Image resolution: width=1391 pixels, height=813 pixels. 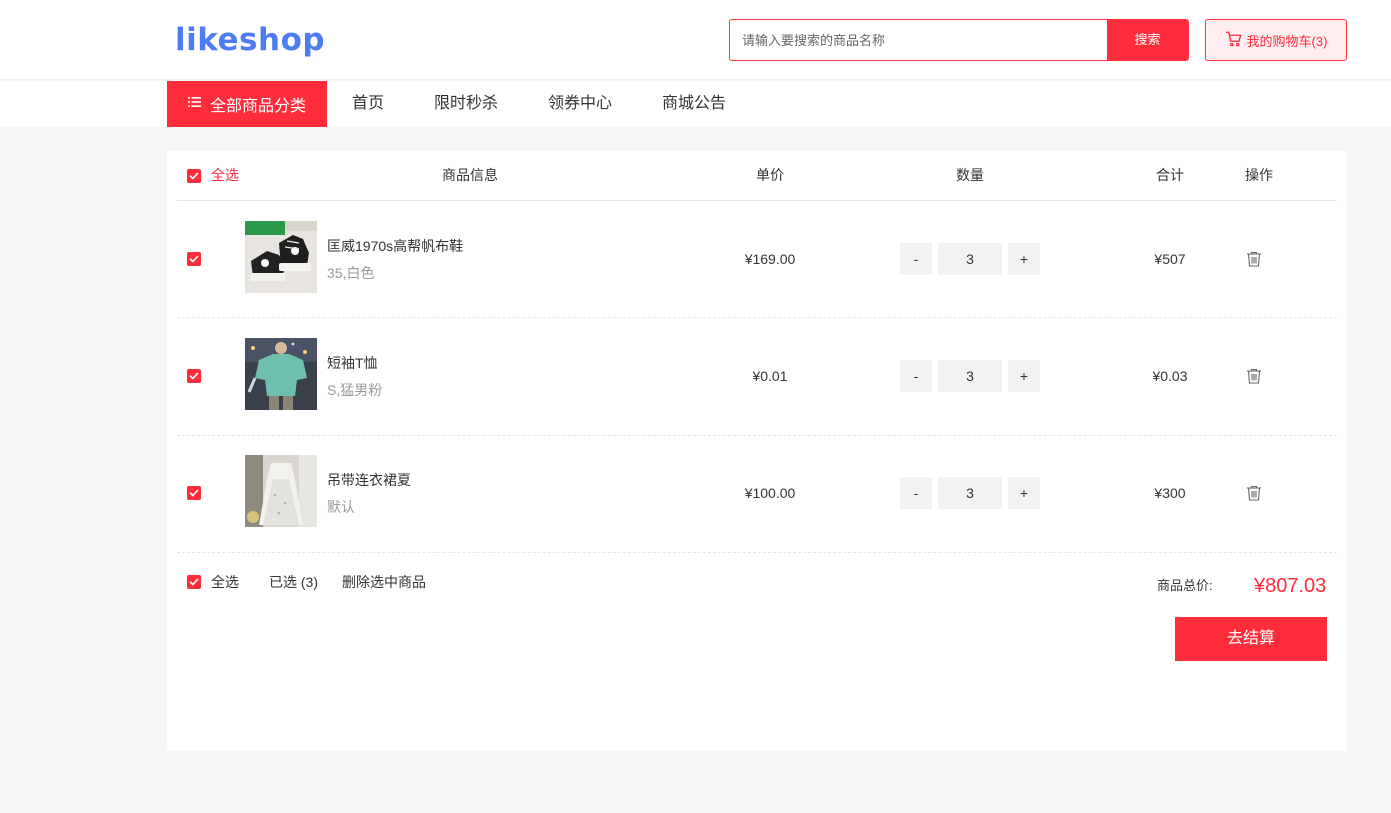 I want to click on product-image-sneaker, so click(x=281, y=257).